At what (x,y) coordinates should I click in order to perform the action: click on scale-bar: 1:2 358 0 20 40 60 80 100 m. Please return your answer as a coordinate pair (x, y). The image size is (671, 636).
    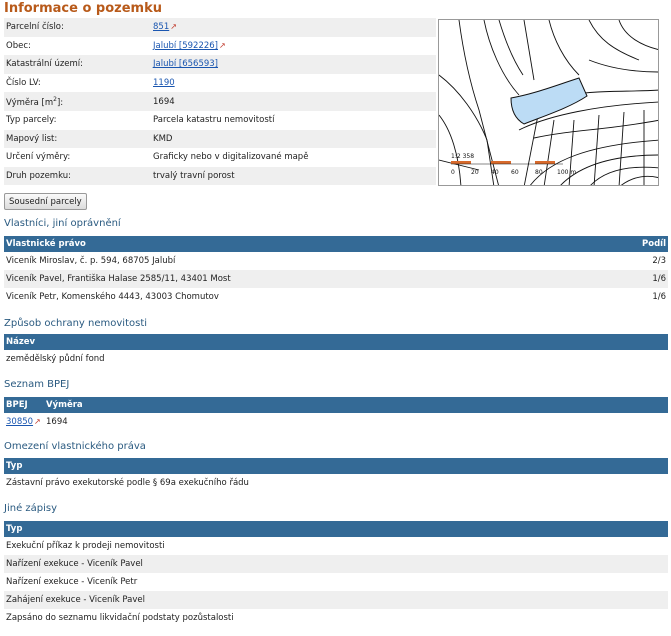
    Looking at the image, I should click on (513, 164).